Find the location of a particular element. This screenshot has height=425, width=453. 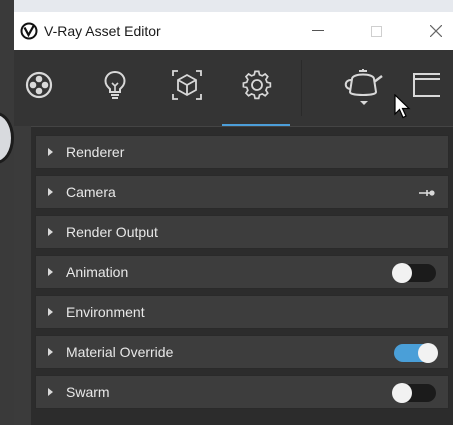

rollout-label: Animation is located at coordinates (97, 272).